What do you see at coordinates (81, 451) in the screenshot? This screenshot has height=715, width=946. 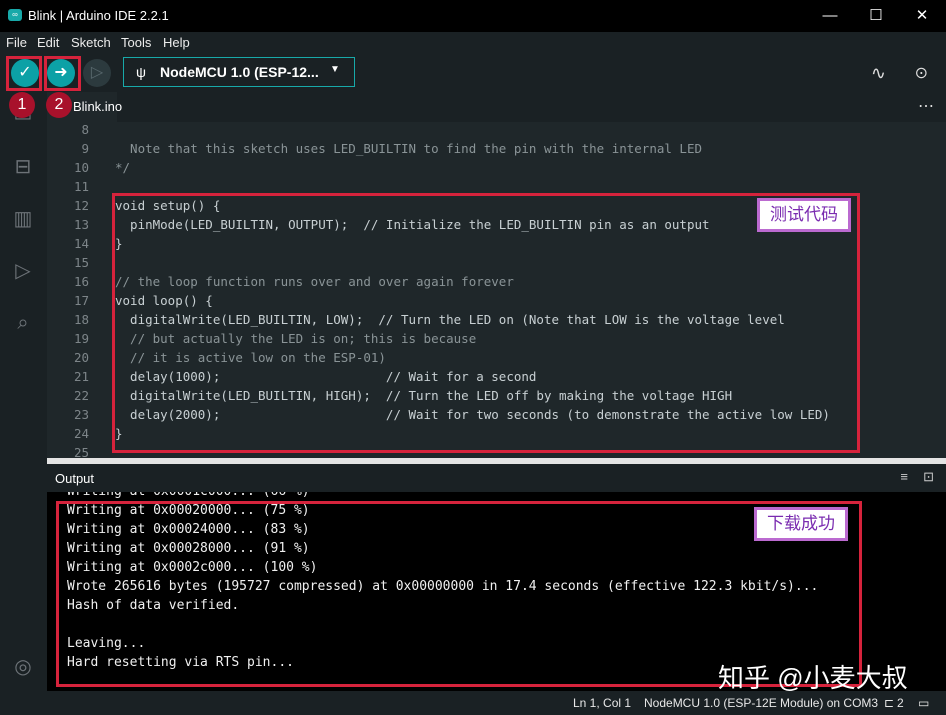 I see `line-number: 25` at bounding box center [81, 451].